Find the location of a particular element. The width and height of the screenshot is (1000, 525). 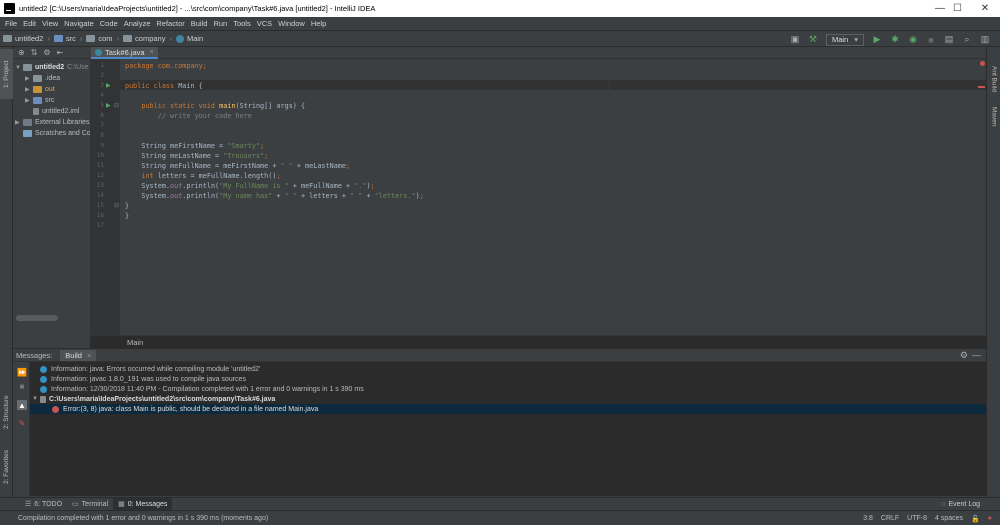

menu-navigate: Navigate is located at coordinates (79, 23).